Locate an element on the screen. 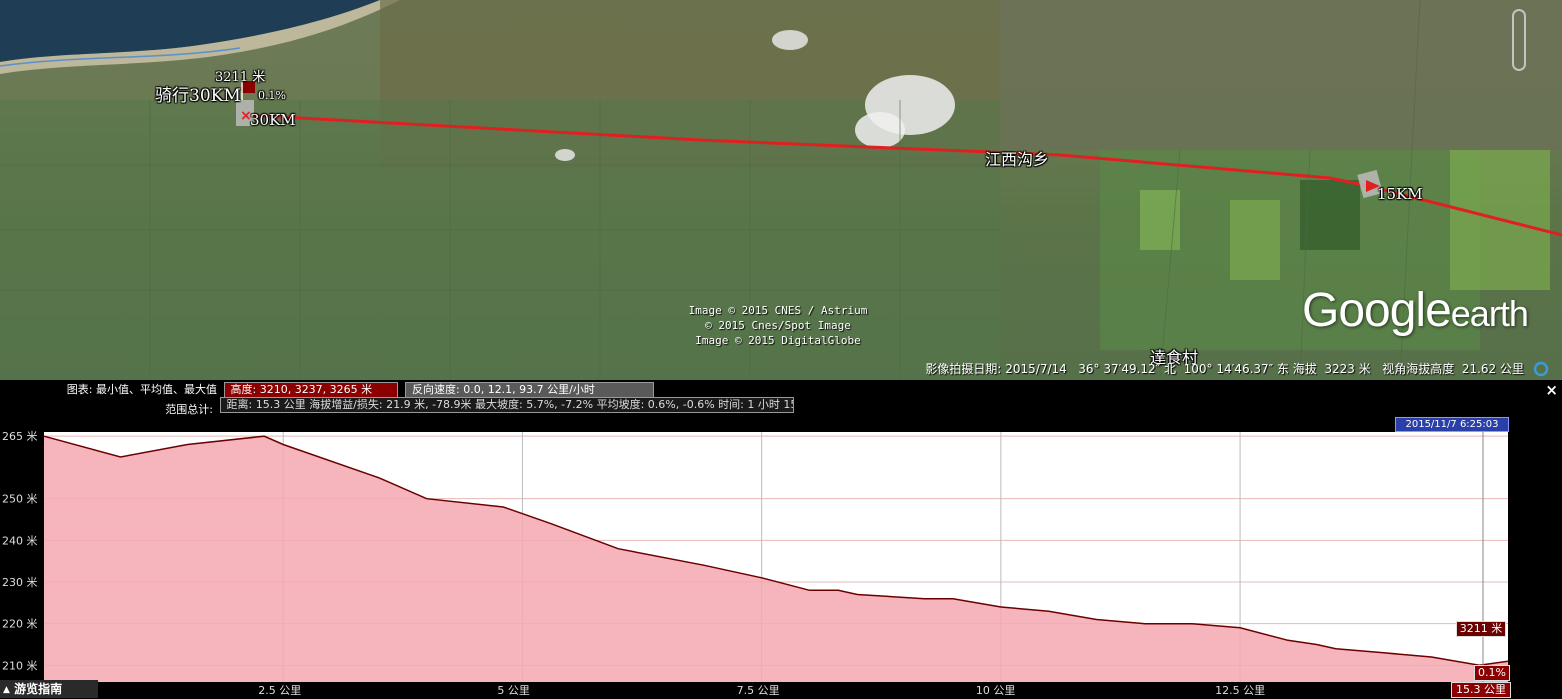 This screenshot has height=699, width=1562. placemark-town: 江西沟乡 is located at coordinates (1017, 158).